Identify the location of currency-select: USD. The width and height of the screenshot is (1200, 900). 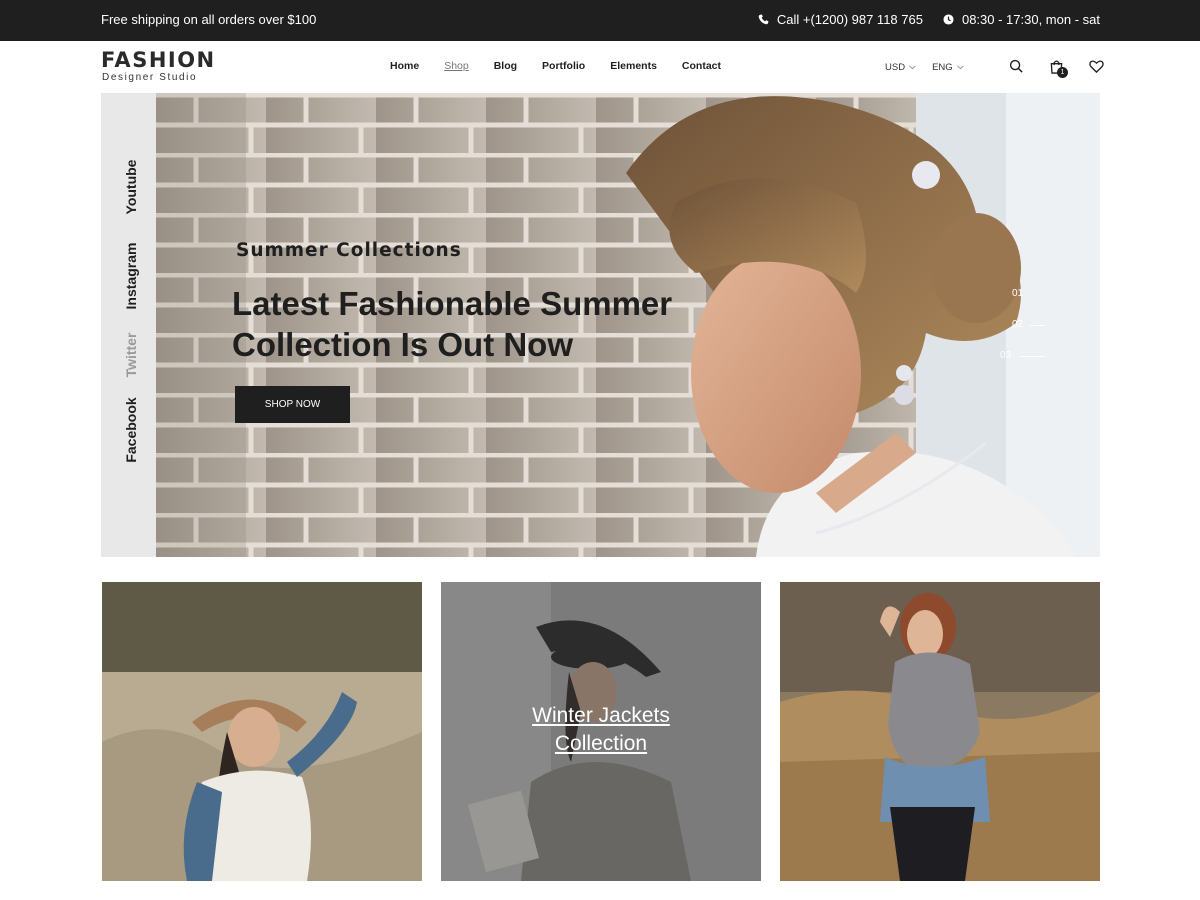
(900, 67).